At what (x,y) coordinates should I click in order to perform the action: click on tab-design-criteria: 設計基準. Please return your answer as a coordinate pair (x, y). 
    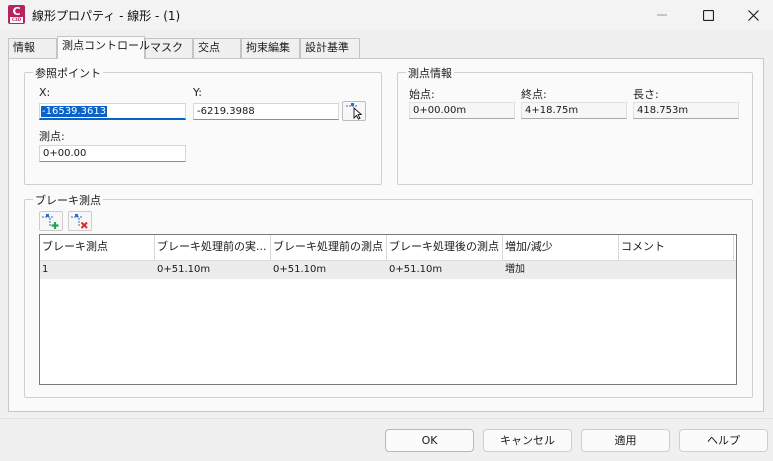
    Looking at the image, I should click on (330, 48).